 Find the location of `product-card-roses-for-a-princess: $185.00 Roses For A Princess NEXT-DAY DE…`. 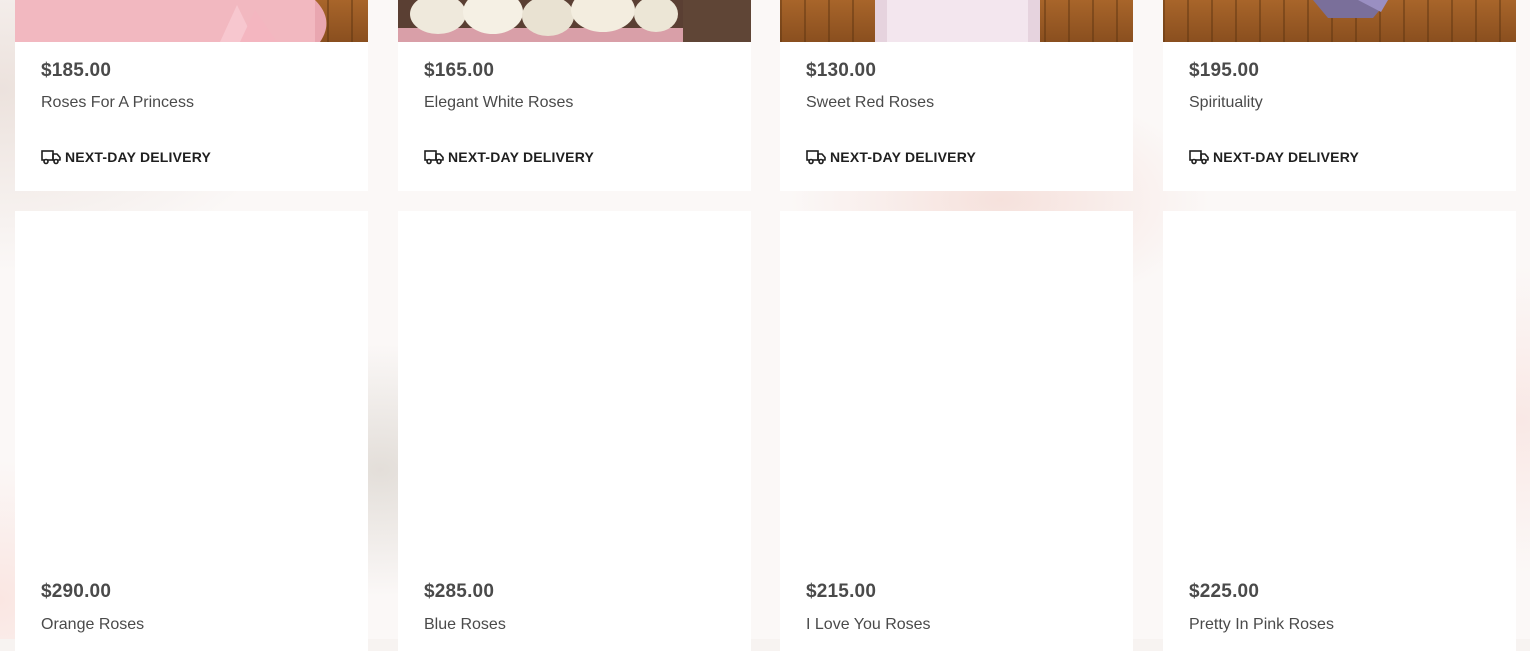

product-card-roses-for-a-princess: $185.00 Roses For A Princess NEXT-DAY DE… is located at coordinates (191, 95).